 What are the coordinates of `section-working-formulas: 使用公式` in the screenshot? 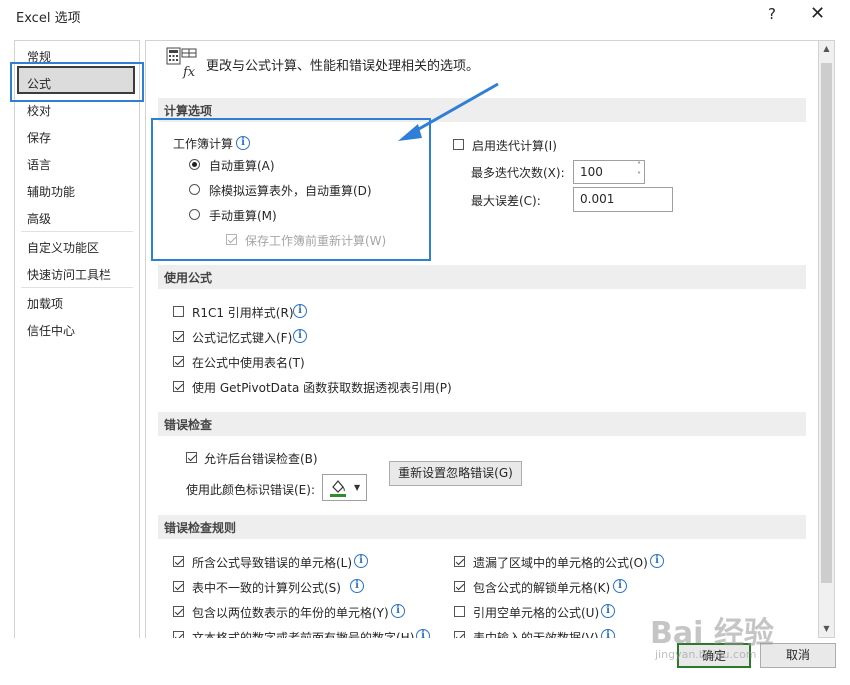 It's located at (482, 277).